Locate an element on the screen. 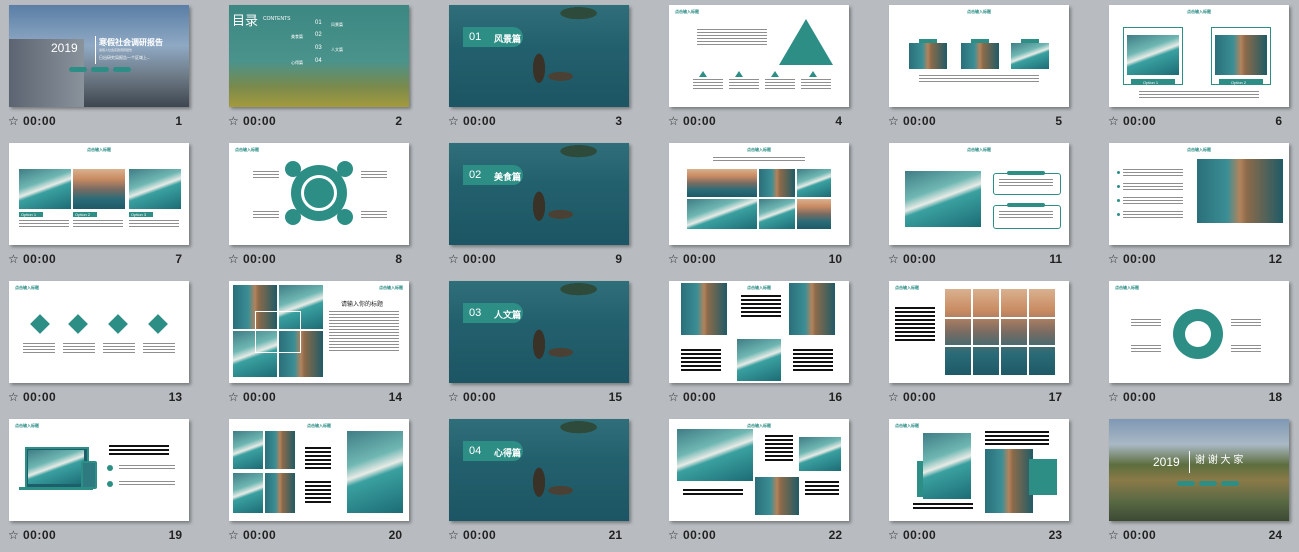 The width and height of the screenshot is (1299, 552). slide-thumb-cell: 点击输入标题 ☆ 00:00 10 is located at coordinates (770, 207).